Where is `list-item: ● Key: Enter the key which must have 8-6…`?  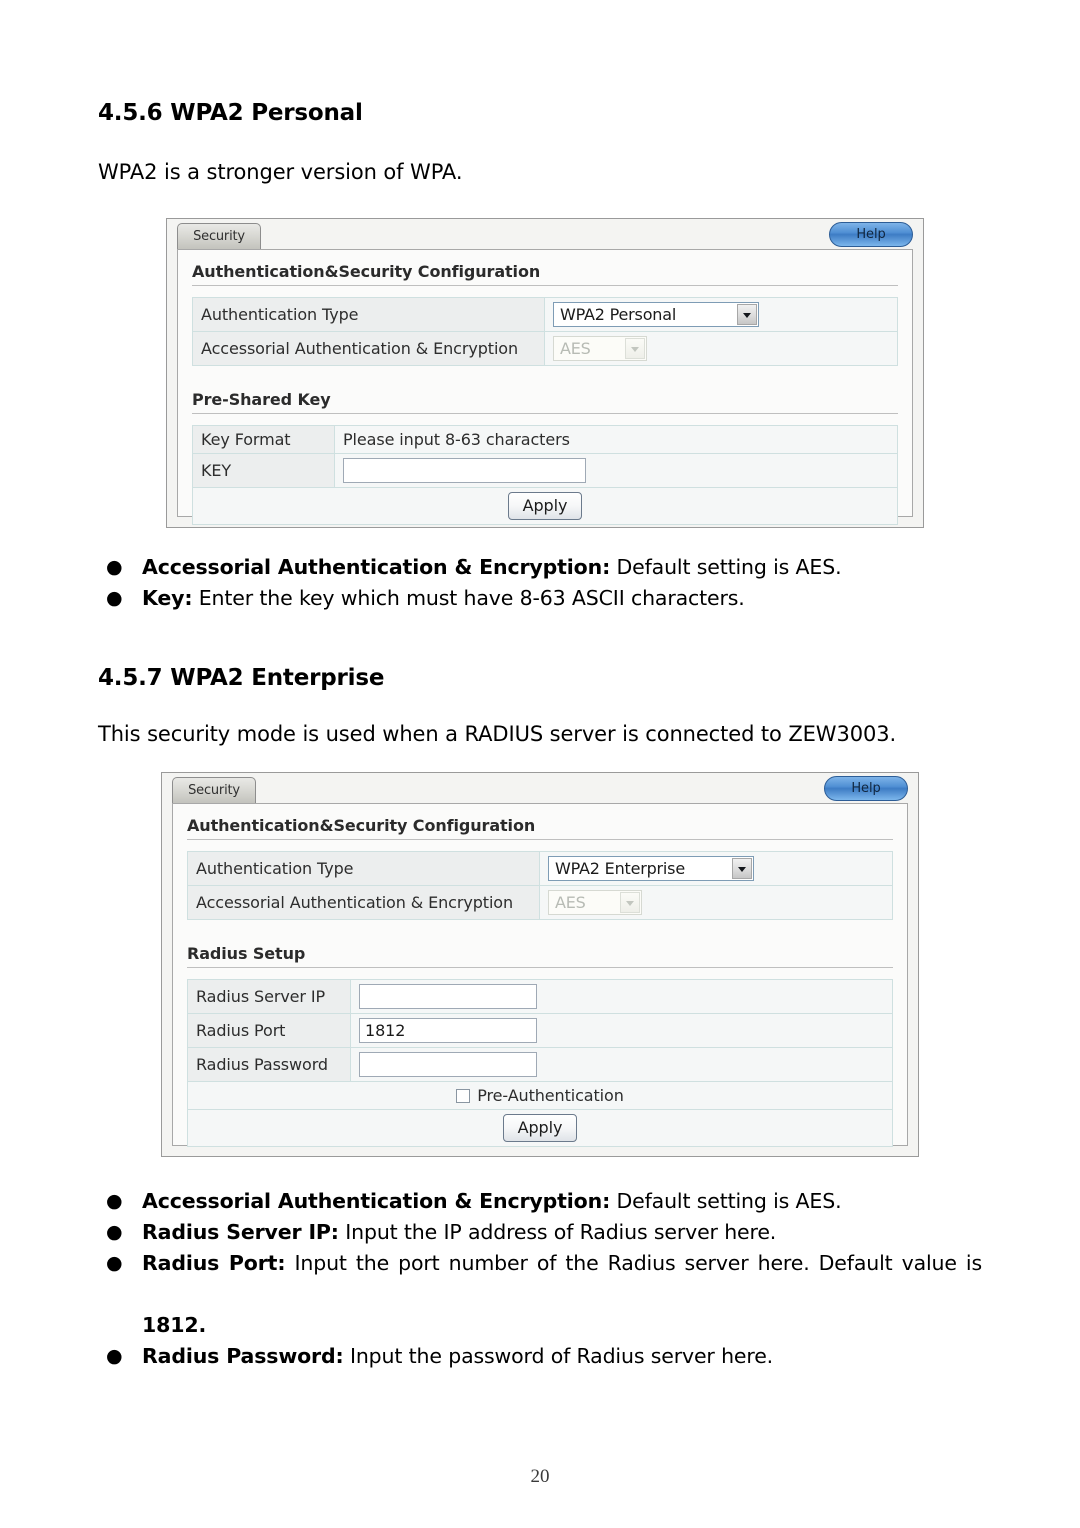
list-item: ● Key: Enter the key which must have 8-6… is located at coordinates (540, 598).